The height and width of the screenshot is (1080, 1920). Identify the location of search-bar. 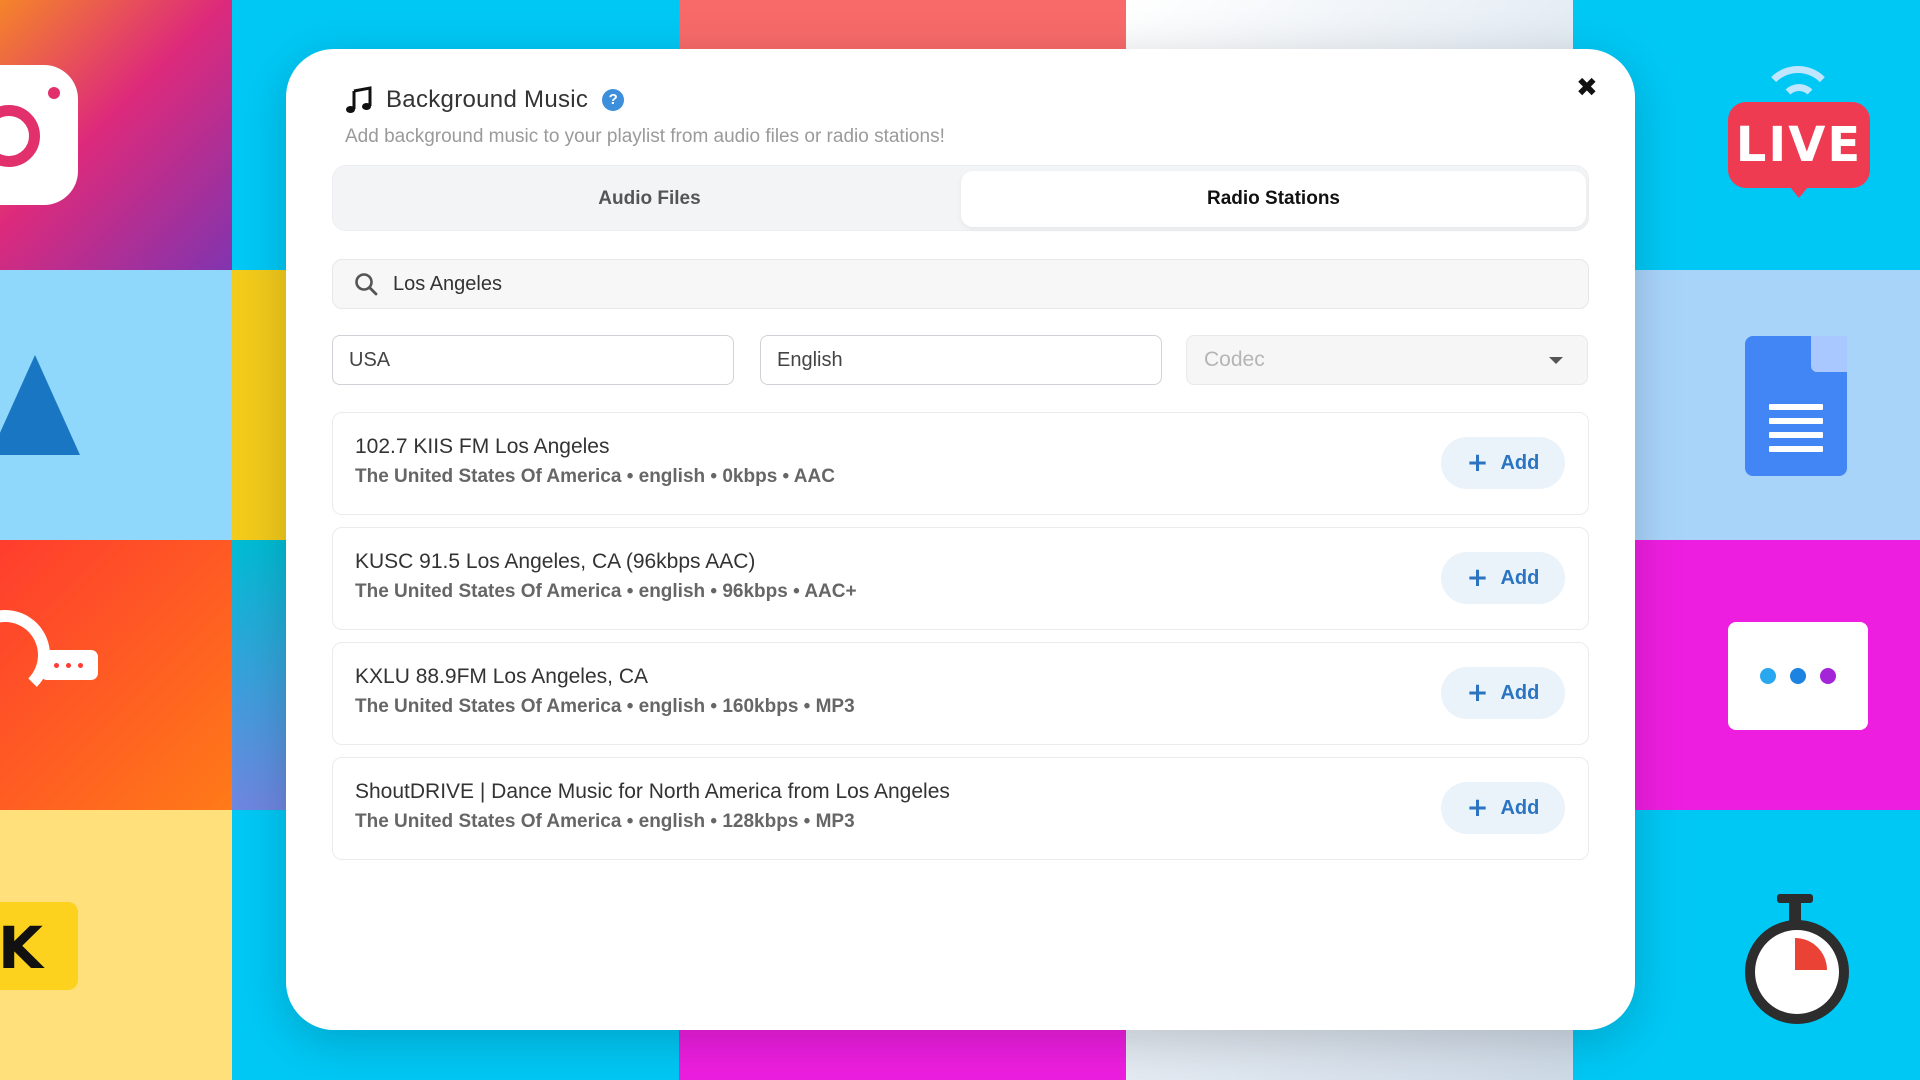
(960, 284).